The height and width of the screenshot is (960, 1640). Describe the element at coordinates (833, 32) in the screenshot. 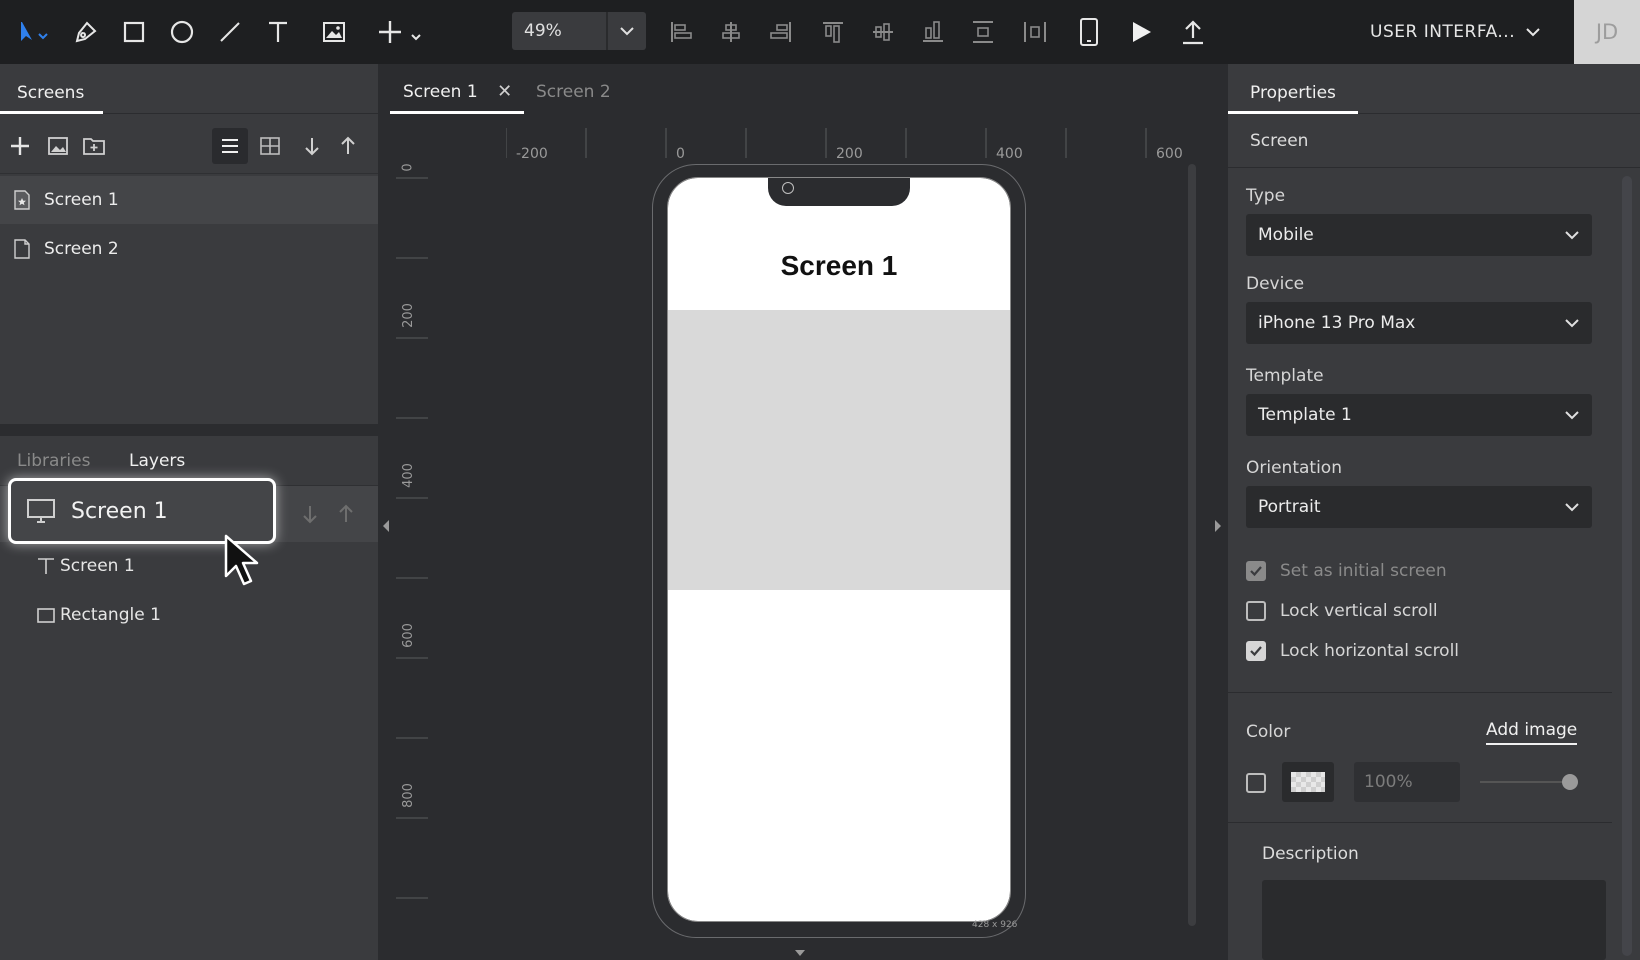

I see `align-top-icon` at that location.